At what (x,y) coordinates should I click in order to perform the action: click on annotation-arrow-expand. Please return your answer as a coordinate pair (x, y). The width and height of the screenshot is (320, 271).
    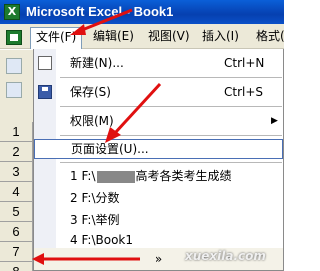
    Looking at the image, I should click on (86, 259).